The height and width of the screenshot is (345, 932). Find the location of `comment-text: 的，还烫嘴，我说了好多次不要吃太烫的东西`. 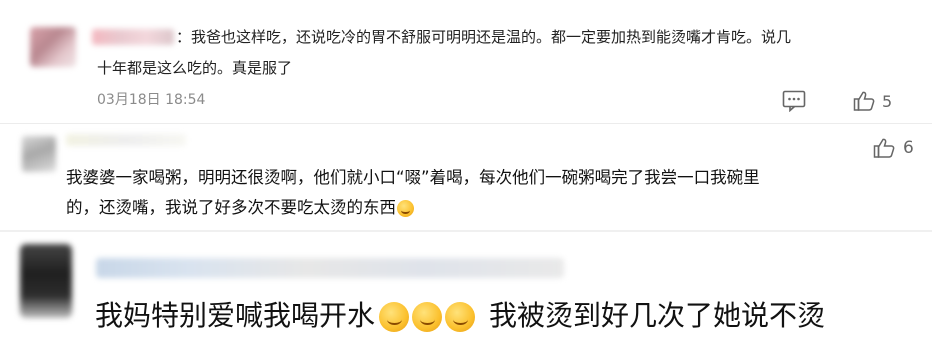

comment-text: 的，还烫嘴，我说了好多次不要吃太烫的东西 is located at coordinates (231, 207).